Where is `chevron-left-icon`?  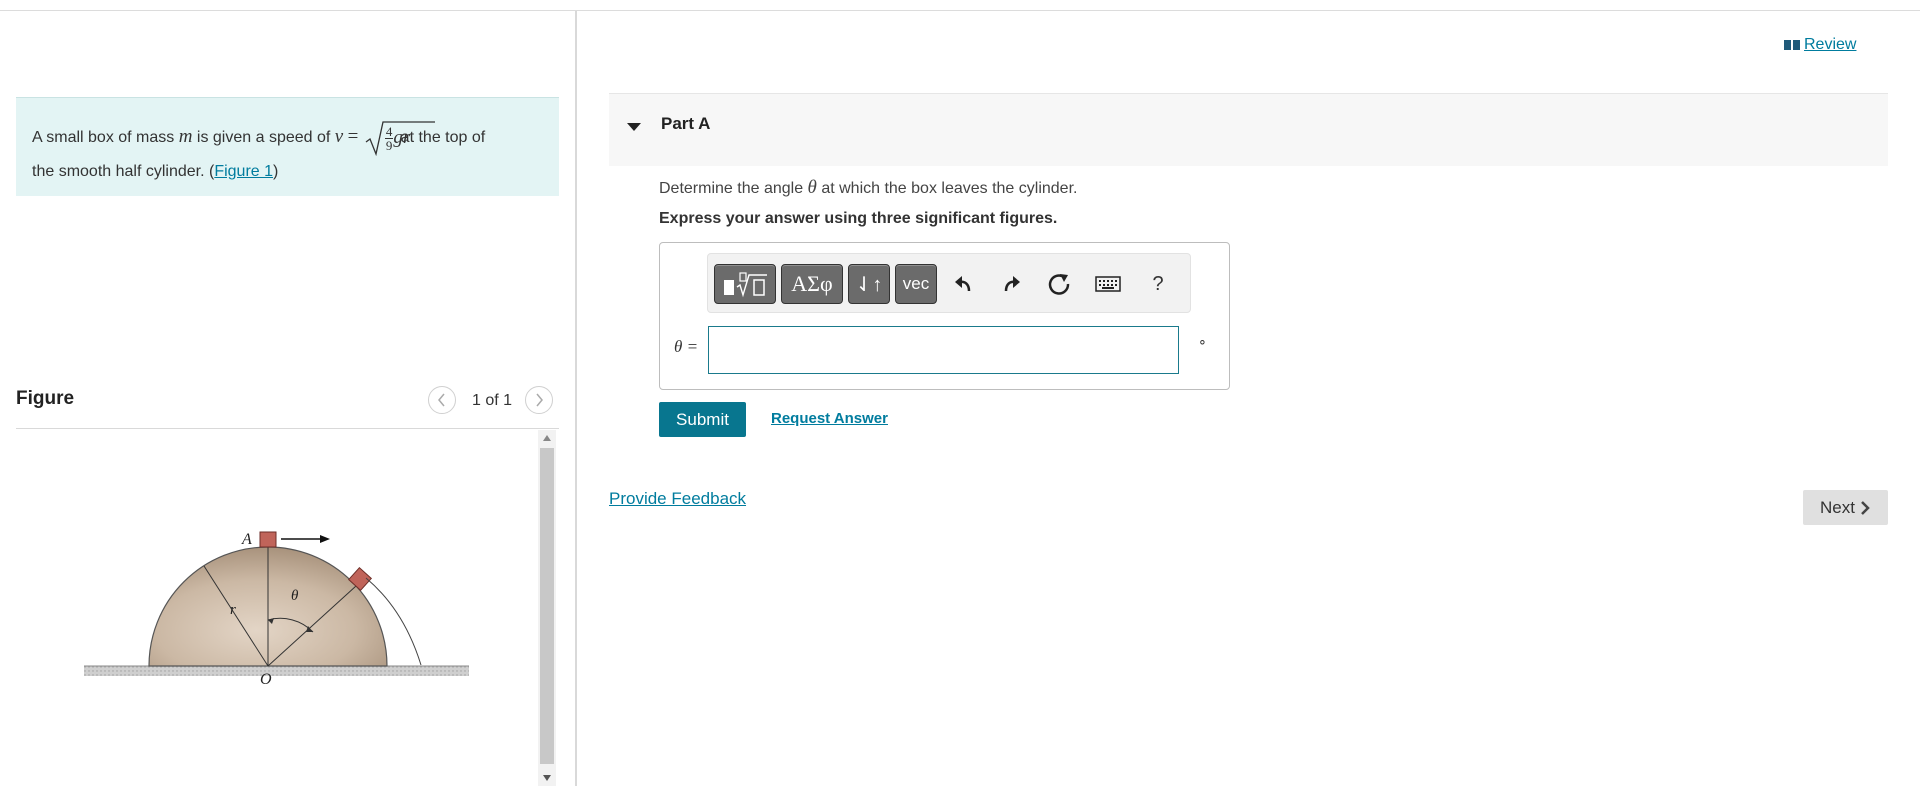 chevron-left-icon is located at coordinates (441, 400).